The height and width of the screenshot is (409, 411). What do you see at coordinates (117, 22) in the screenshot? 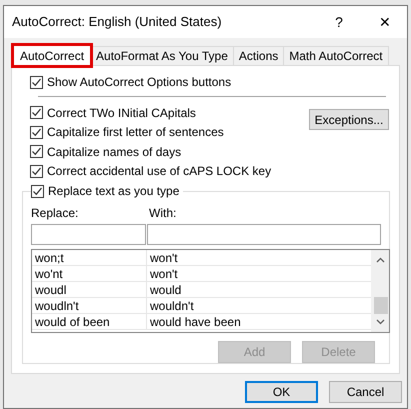
I see `window-title: AutoCorrect: English (United States)` at bounding box center [117, 22].